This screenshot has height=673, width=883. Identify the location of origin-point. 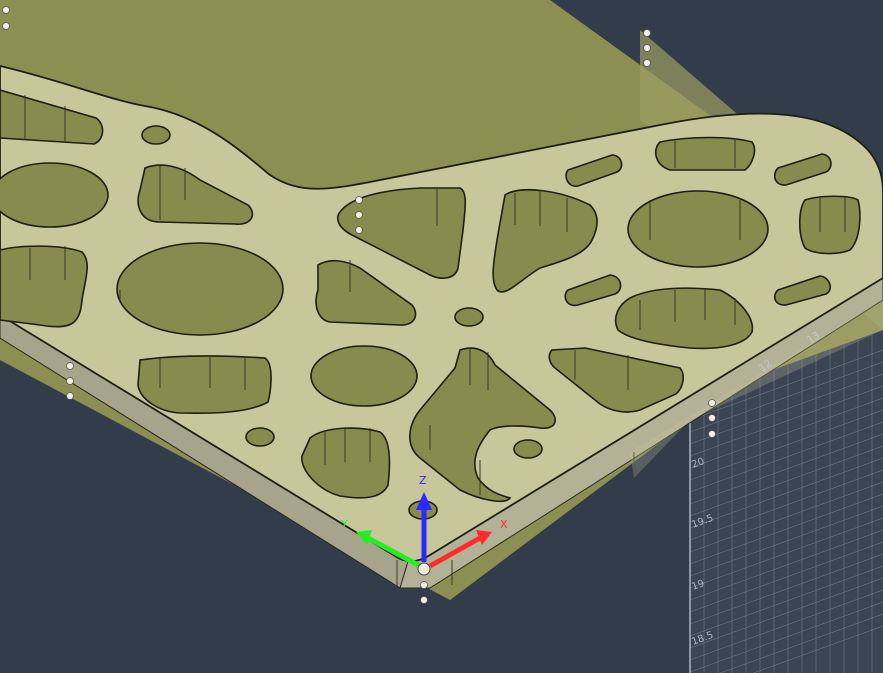
(424, 569).